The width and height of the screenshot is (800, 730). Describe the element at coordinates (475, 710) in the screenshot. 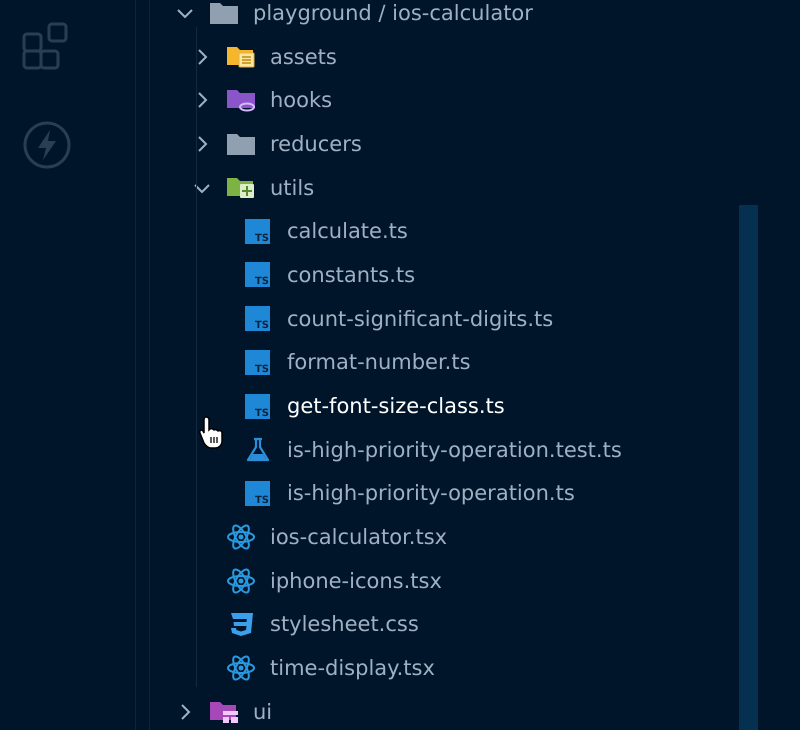

I see `tree-item: ui` at that location.